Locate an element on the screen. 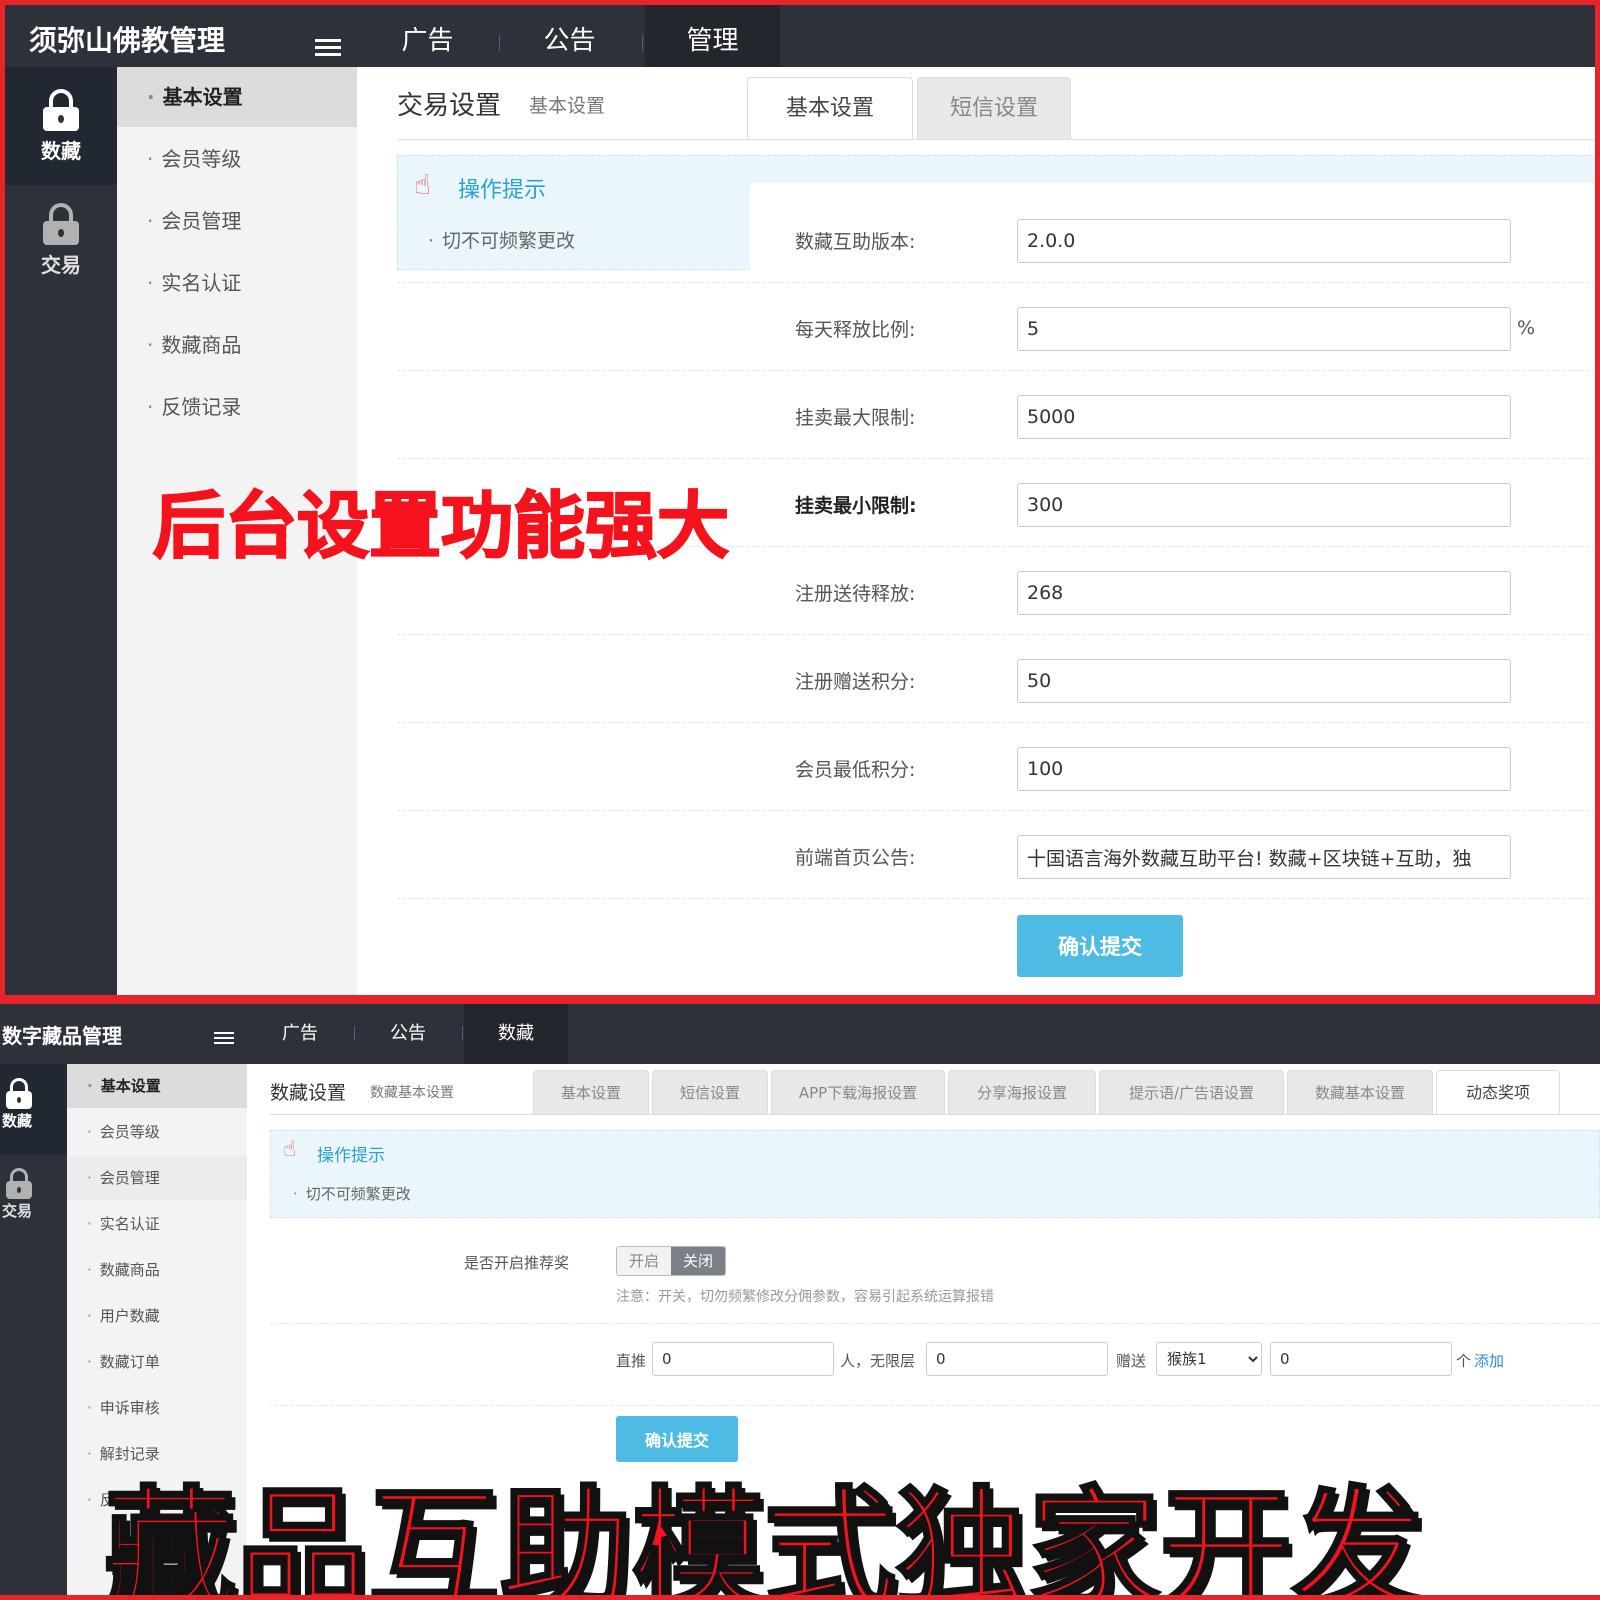 Image resolution: width=1600 pixels, height=1600 pixels. tab-underline is located at coordinates (935, 1114).